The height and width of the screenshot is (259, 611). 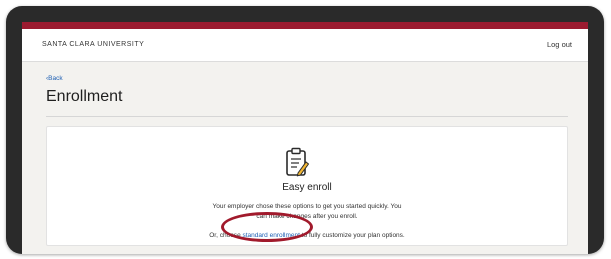 I want to click on page-title: Enrollment, so click(x=84, y=96).